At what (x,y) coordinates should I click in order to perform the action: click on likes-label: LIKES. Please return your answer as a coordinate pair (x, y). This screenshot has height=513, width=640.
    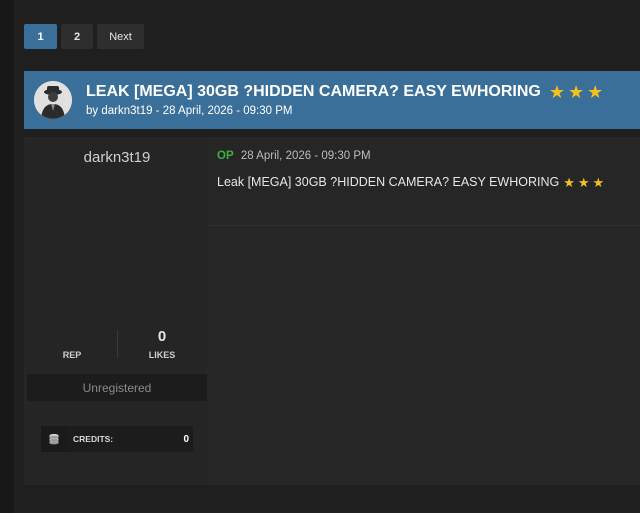
    Looking at the image, I should click on (162, 355).